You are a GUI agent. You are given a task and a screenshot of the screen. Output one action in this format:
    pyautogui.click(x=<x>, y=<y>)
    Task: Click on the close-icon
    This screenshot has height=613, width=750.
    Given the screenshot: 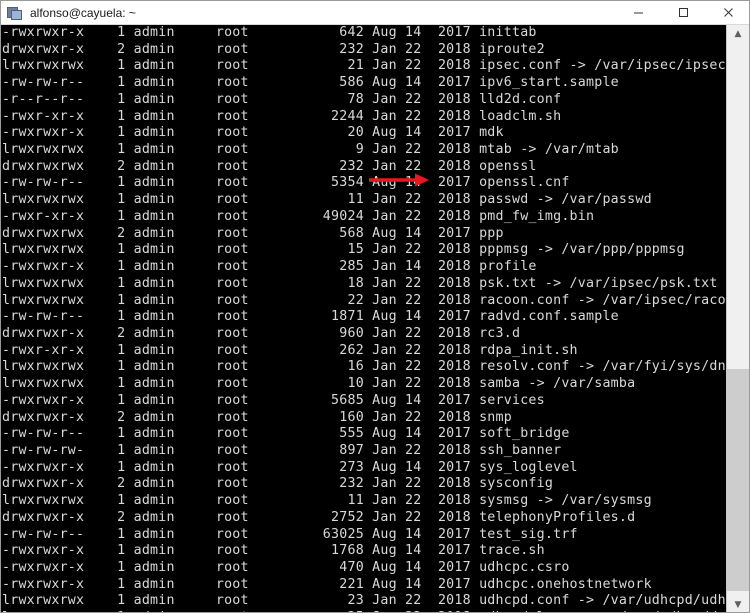 What is the action you would take?
    pyautogui.click(x=728, y=12)
    